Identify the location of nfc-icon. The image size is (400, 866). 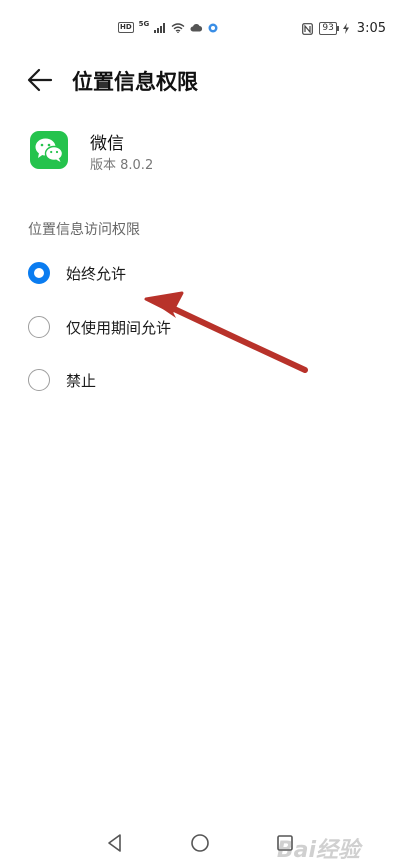
(308, 28).